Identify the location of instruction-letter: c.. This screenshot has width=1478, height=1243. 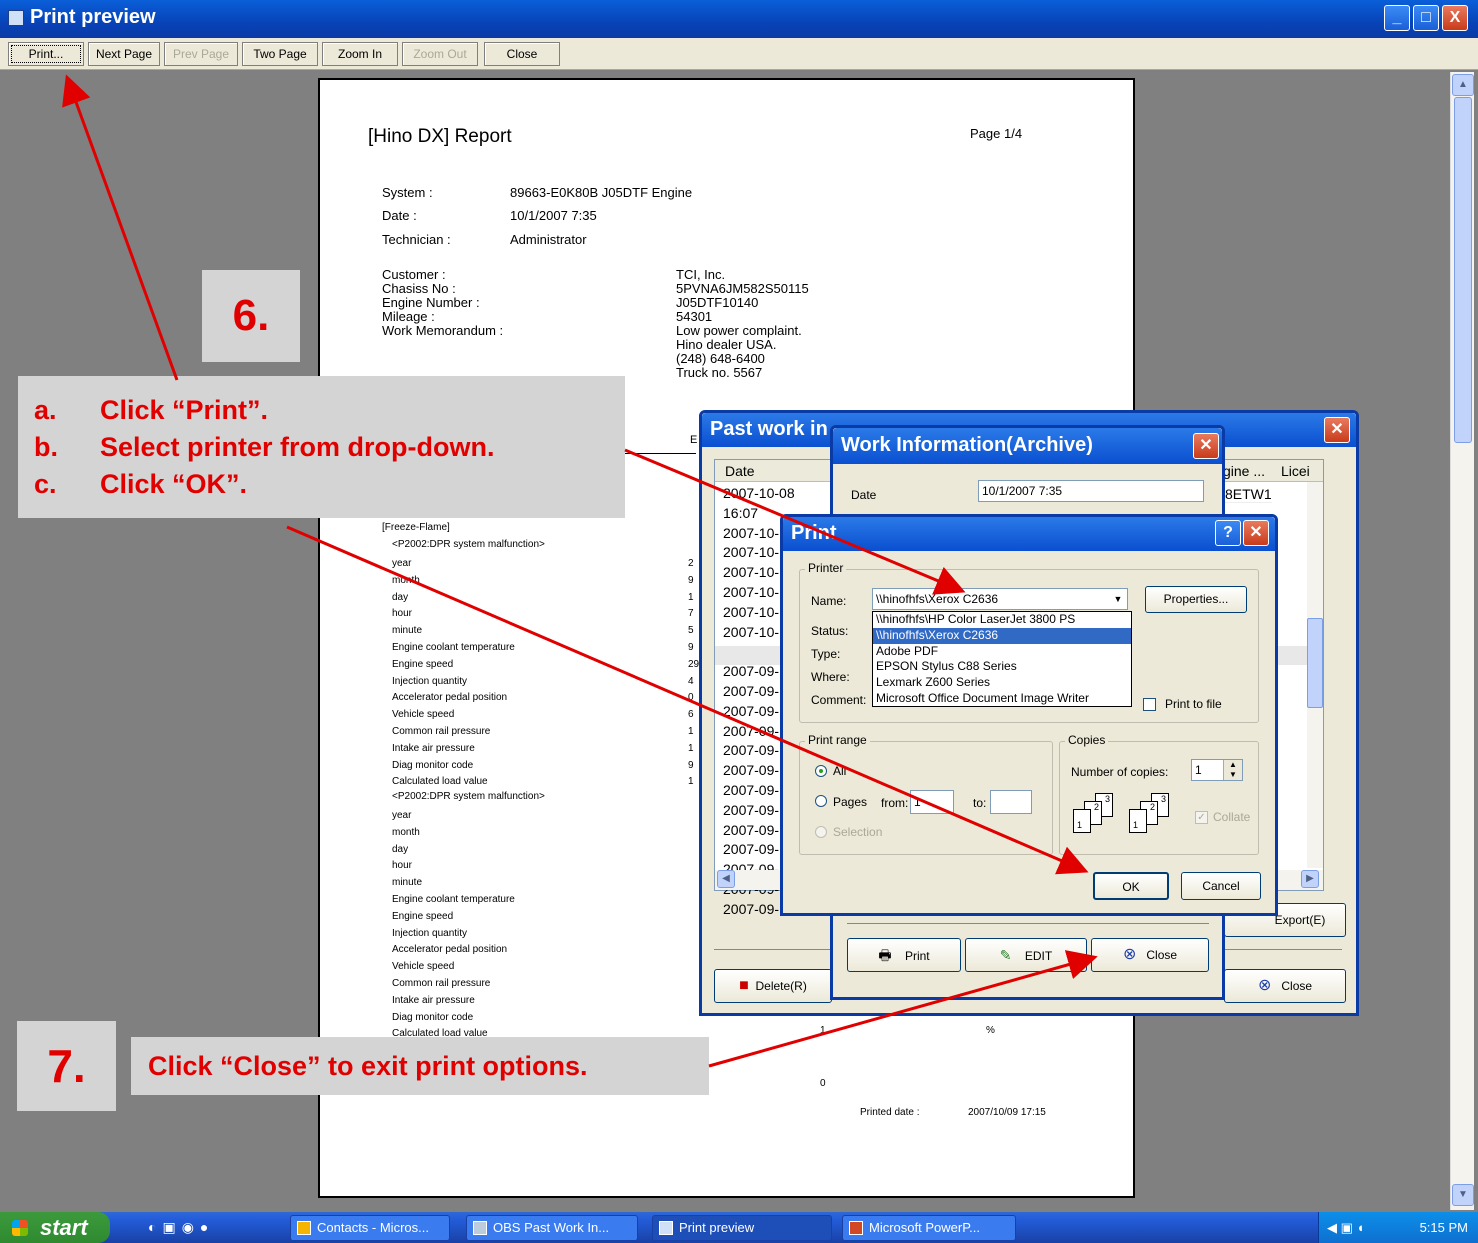
(45, 484).